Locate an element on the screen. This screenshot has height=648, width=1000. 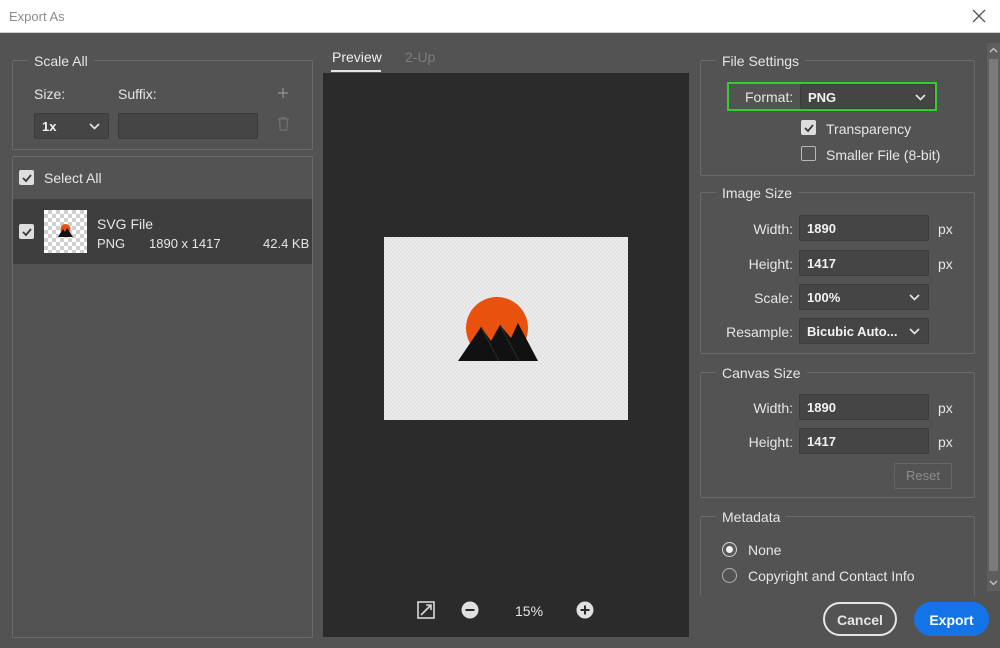
canvas-width-label: Width: is located at coordinates (773, 408).